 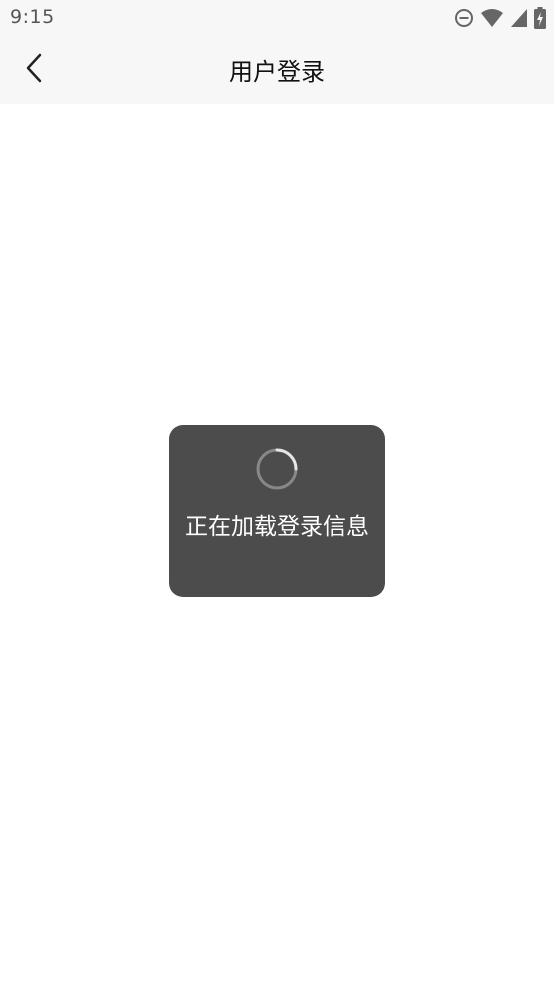 I want to click on wifi-icon, so click(x=492, y=18).